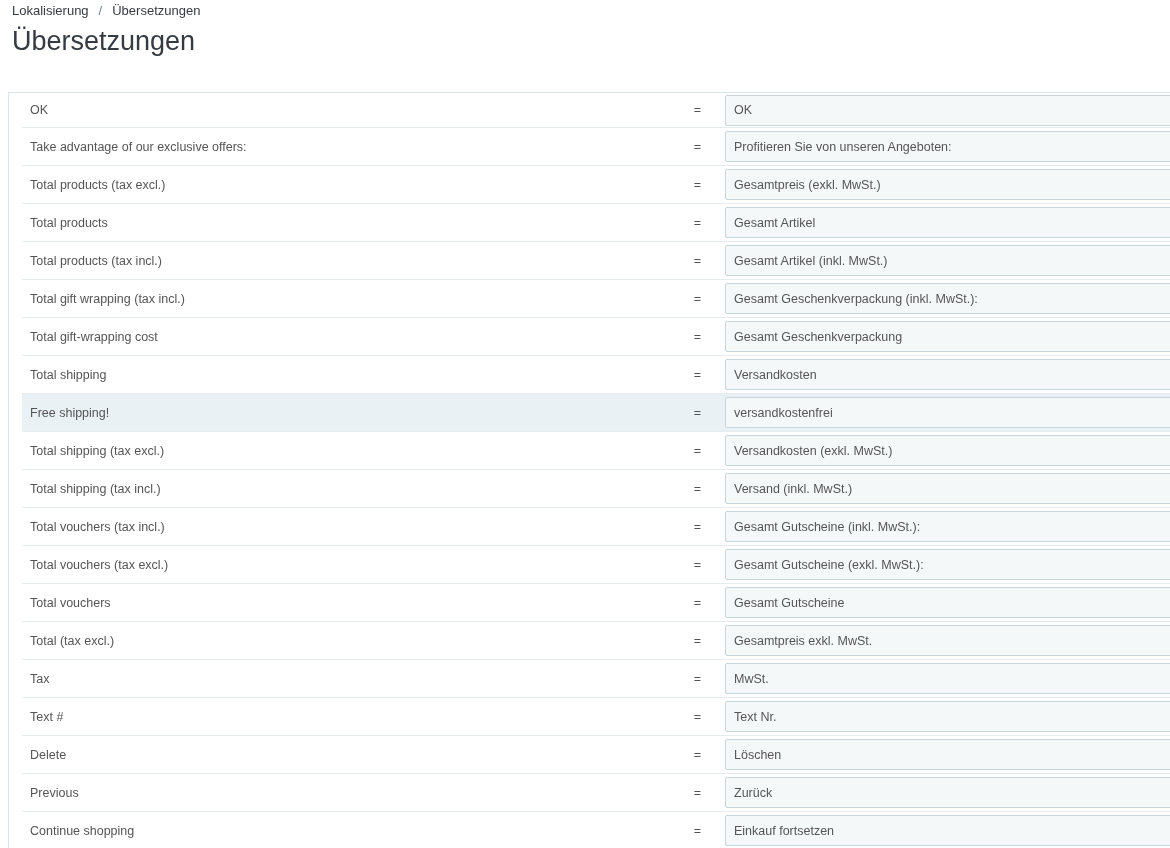 The height and width of the screenshot is (848, 1170). Describe the element at coordinates (947, 754) in the screenshot. I see `translation-field: Löschen` at that location.